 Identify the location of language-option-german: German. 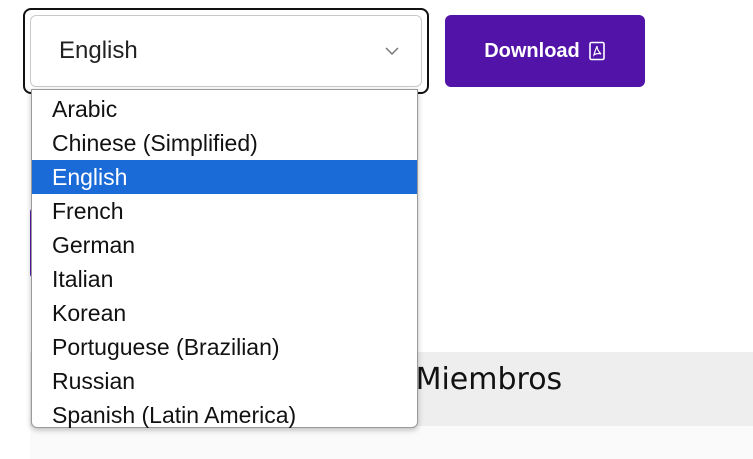
(224, 245).